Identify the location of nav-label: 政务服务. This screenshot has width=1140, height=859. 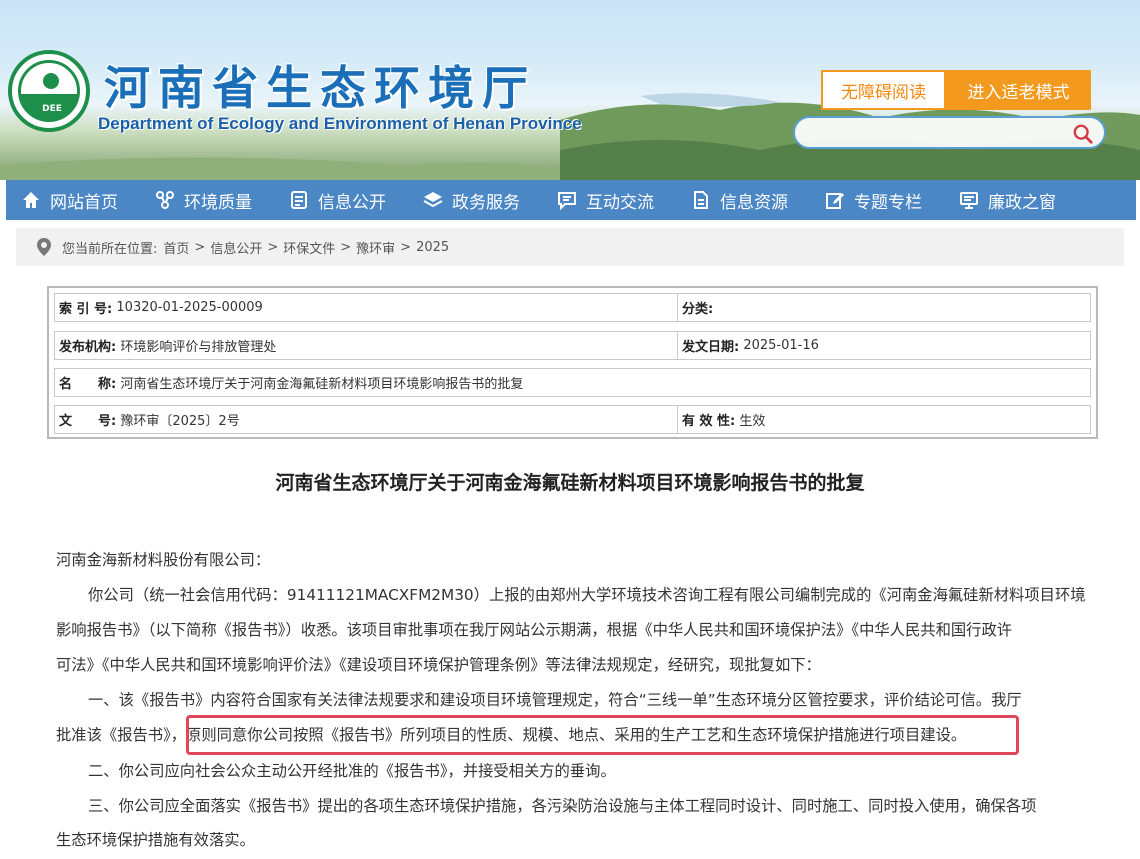
(486, 202).